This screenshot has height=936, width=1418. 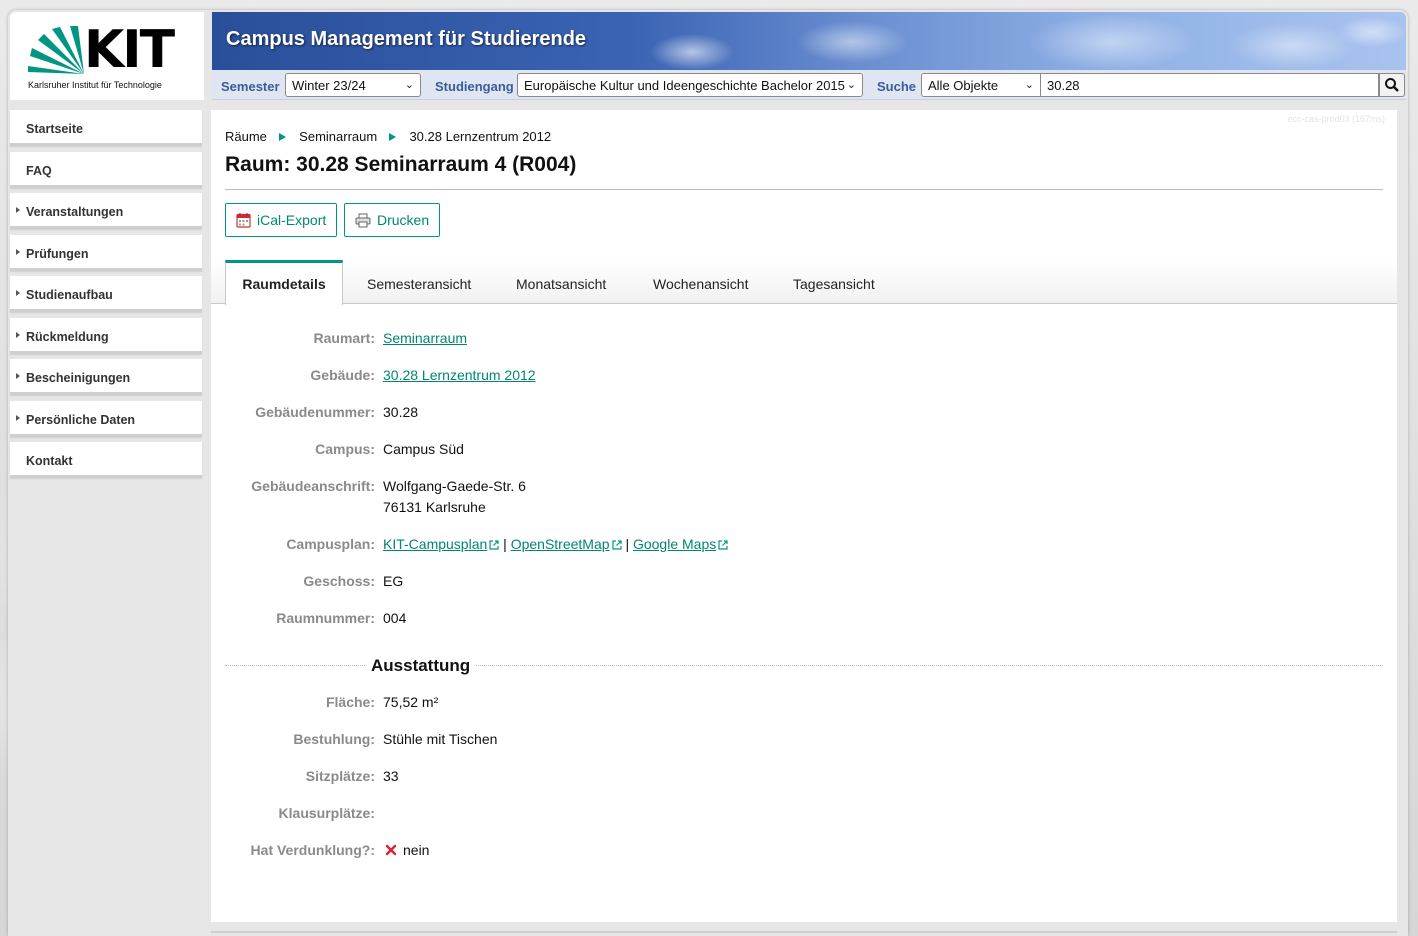 I want to click on detail-value: Stühle mit Tischen, so click(x=440, y=739).